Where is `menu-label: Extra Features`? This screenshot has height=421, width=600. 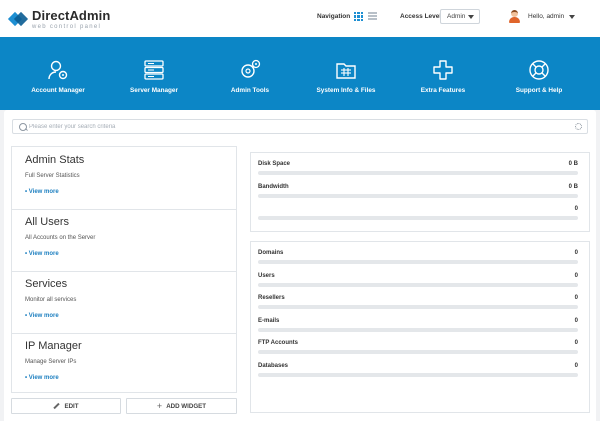
menu-label: Extra Features is located at coordinates (443, 90).